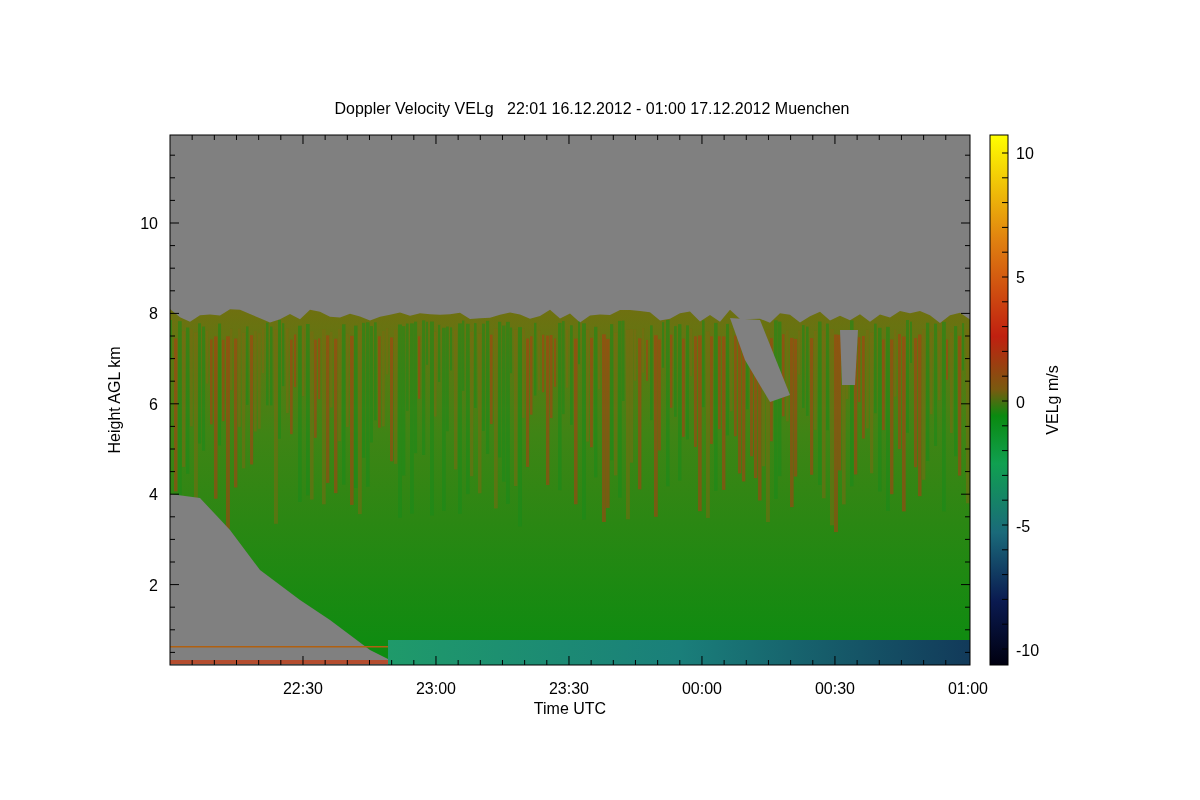 Image resolution: width=1200 pixels, height=800 pixels. I want to click on x-axis-label: Time UTC, so click(570, 708).